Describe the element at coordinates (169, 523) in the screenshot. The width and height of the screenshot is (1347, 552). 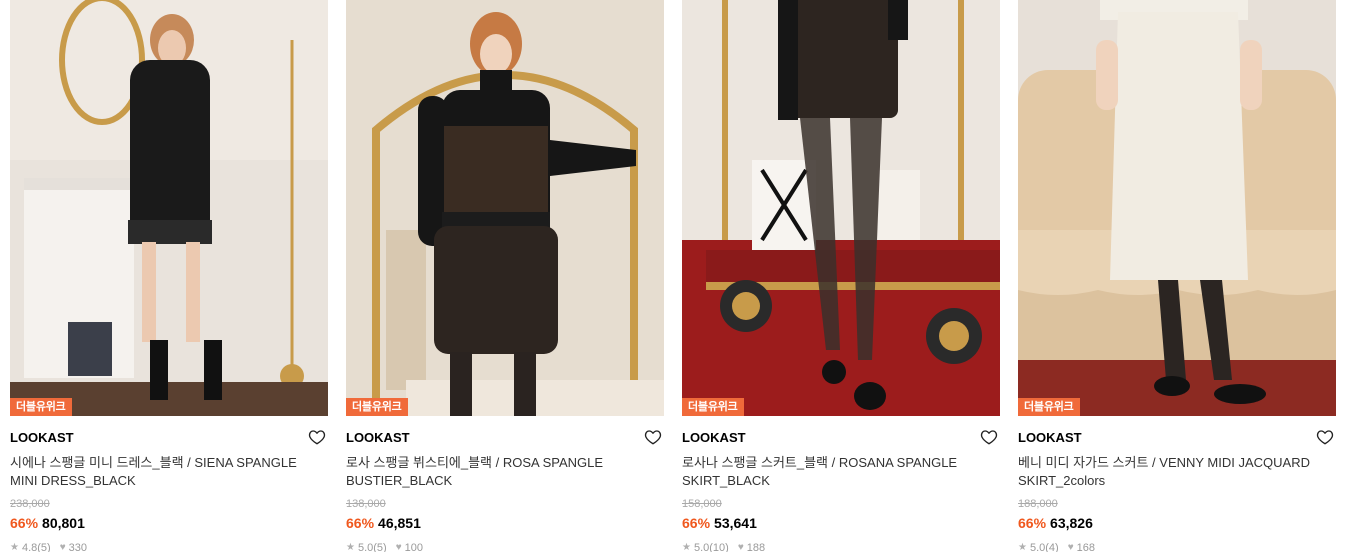
I see `price-row: 66% 80,801` at that location.